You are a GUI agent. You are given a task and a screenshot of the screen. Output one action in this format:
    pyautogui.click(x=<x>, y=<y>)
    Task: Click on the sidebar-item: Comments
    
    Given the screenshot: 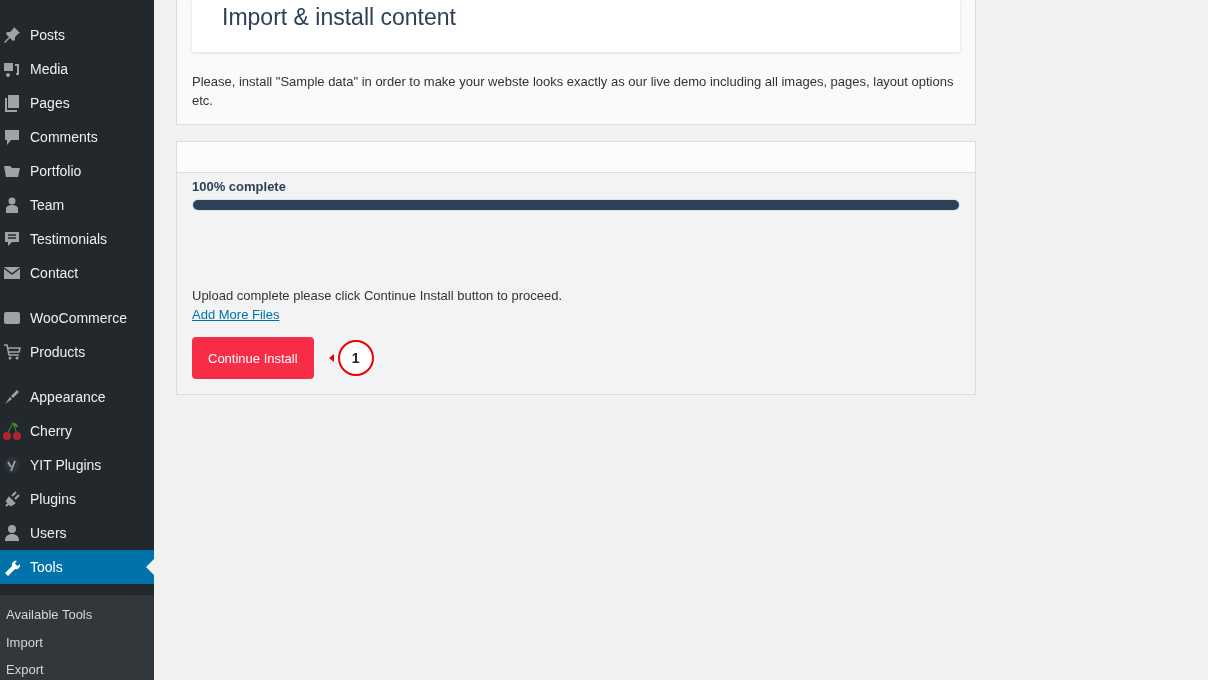 What is the action you would take?
    pyautogui.click(x=77, y=137)
    